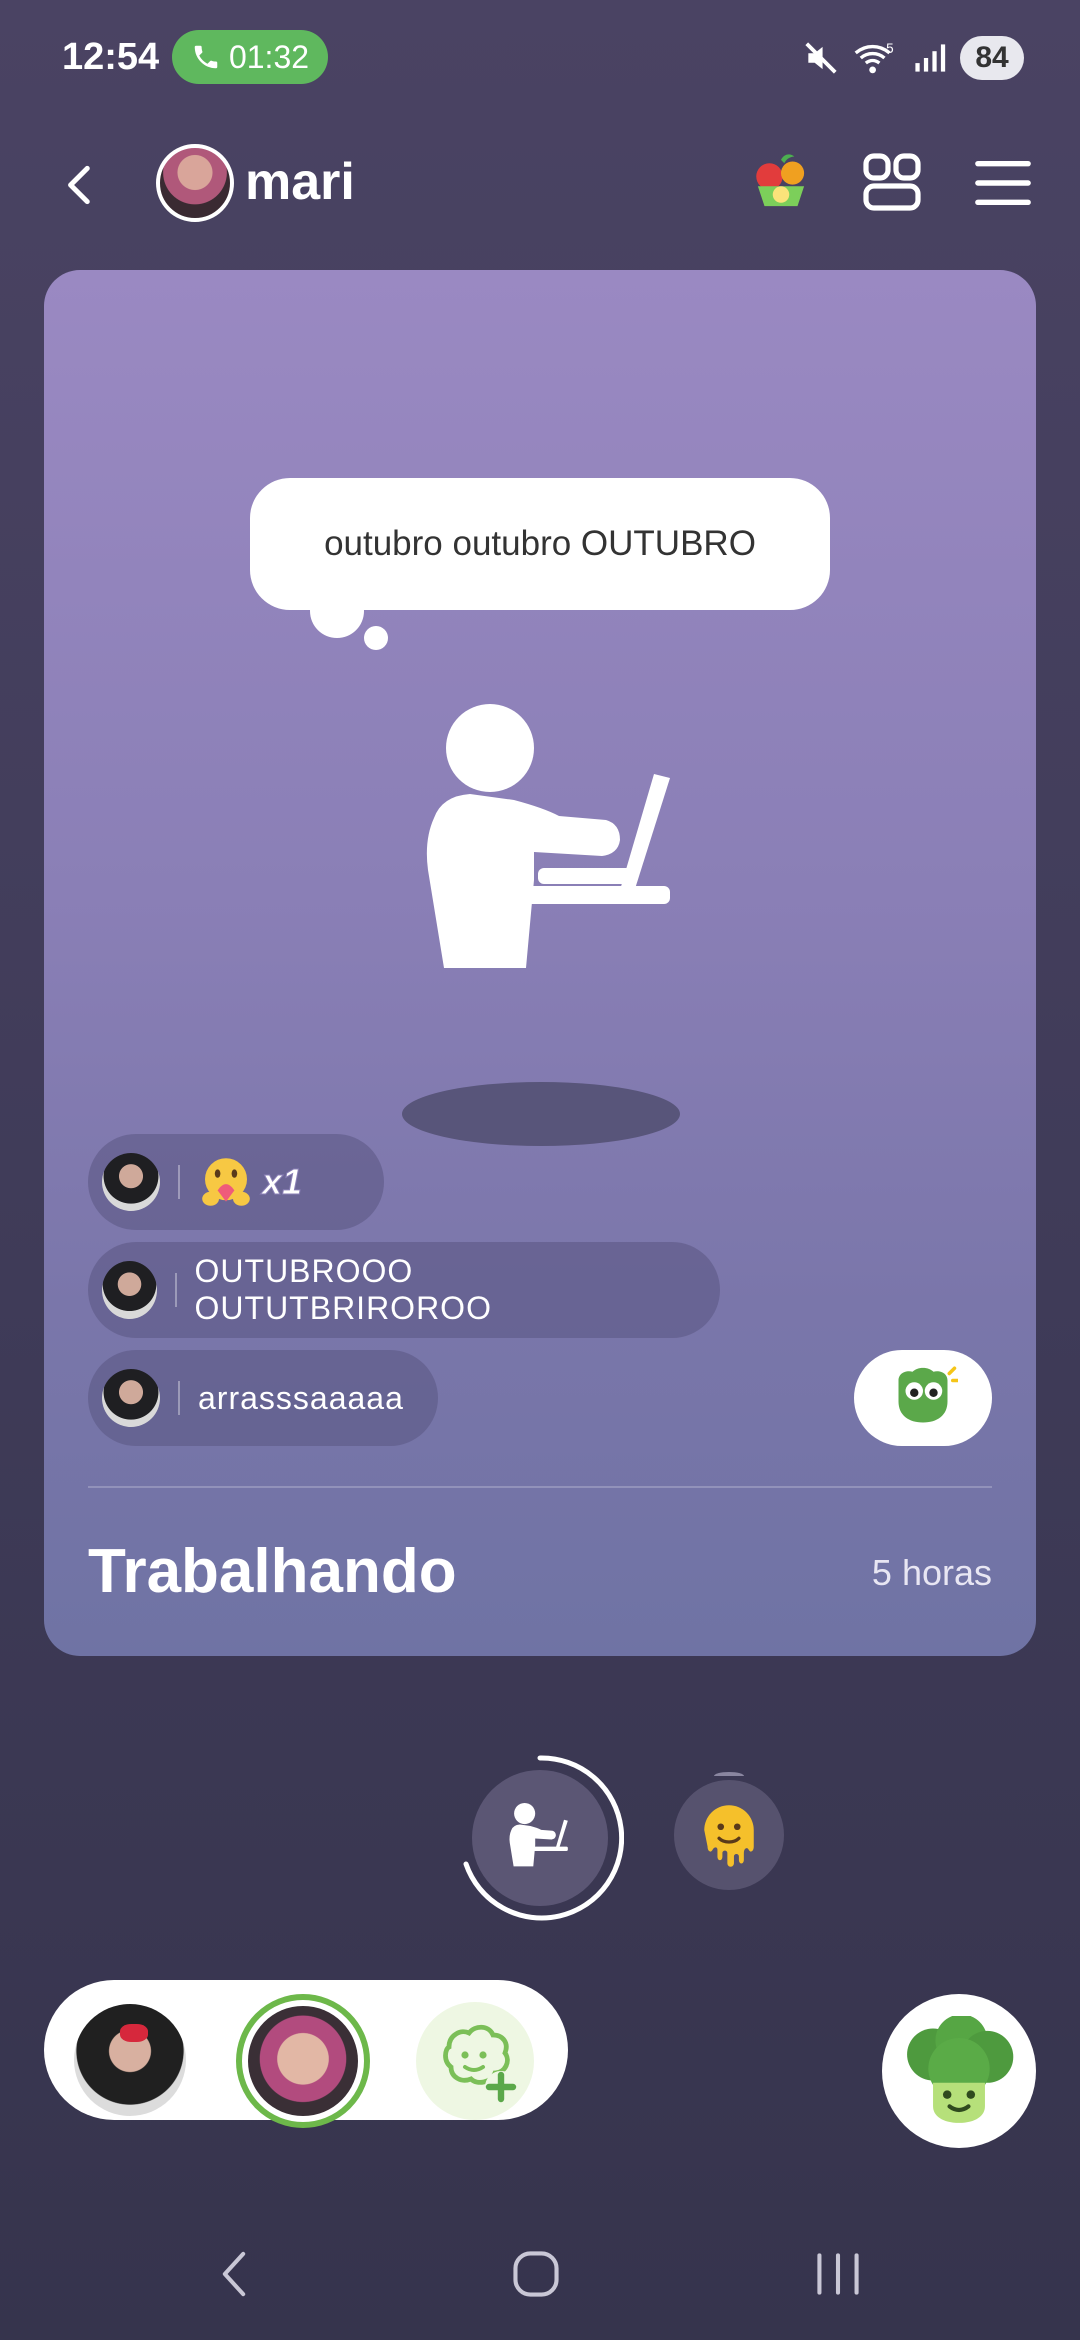 The height and width of the screenshot is (2340, 1080). Describe the element at coordinates (821, 58) in the screenshot. I see `mute-icon` at that location.